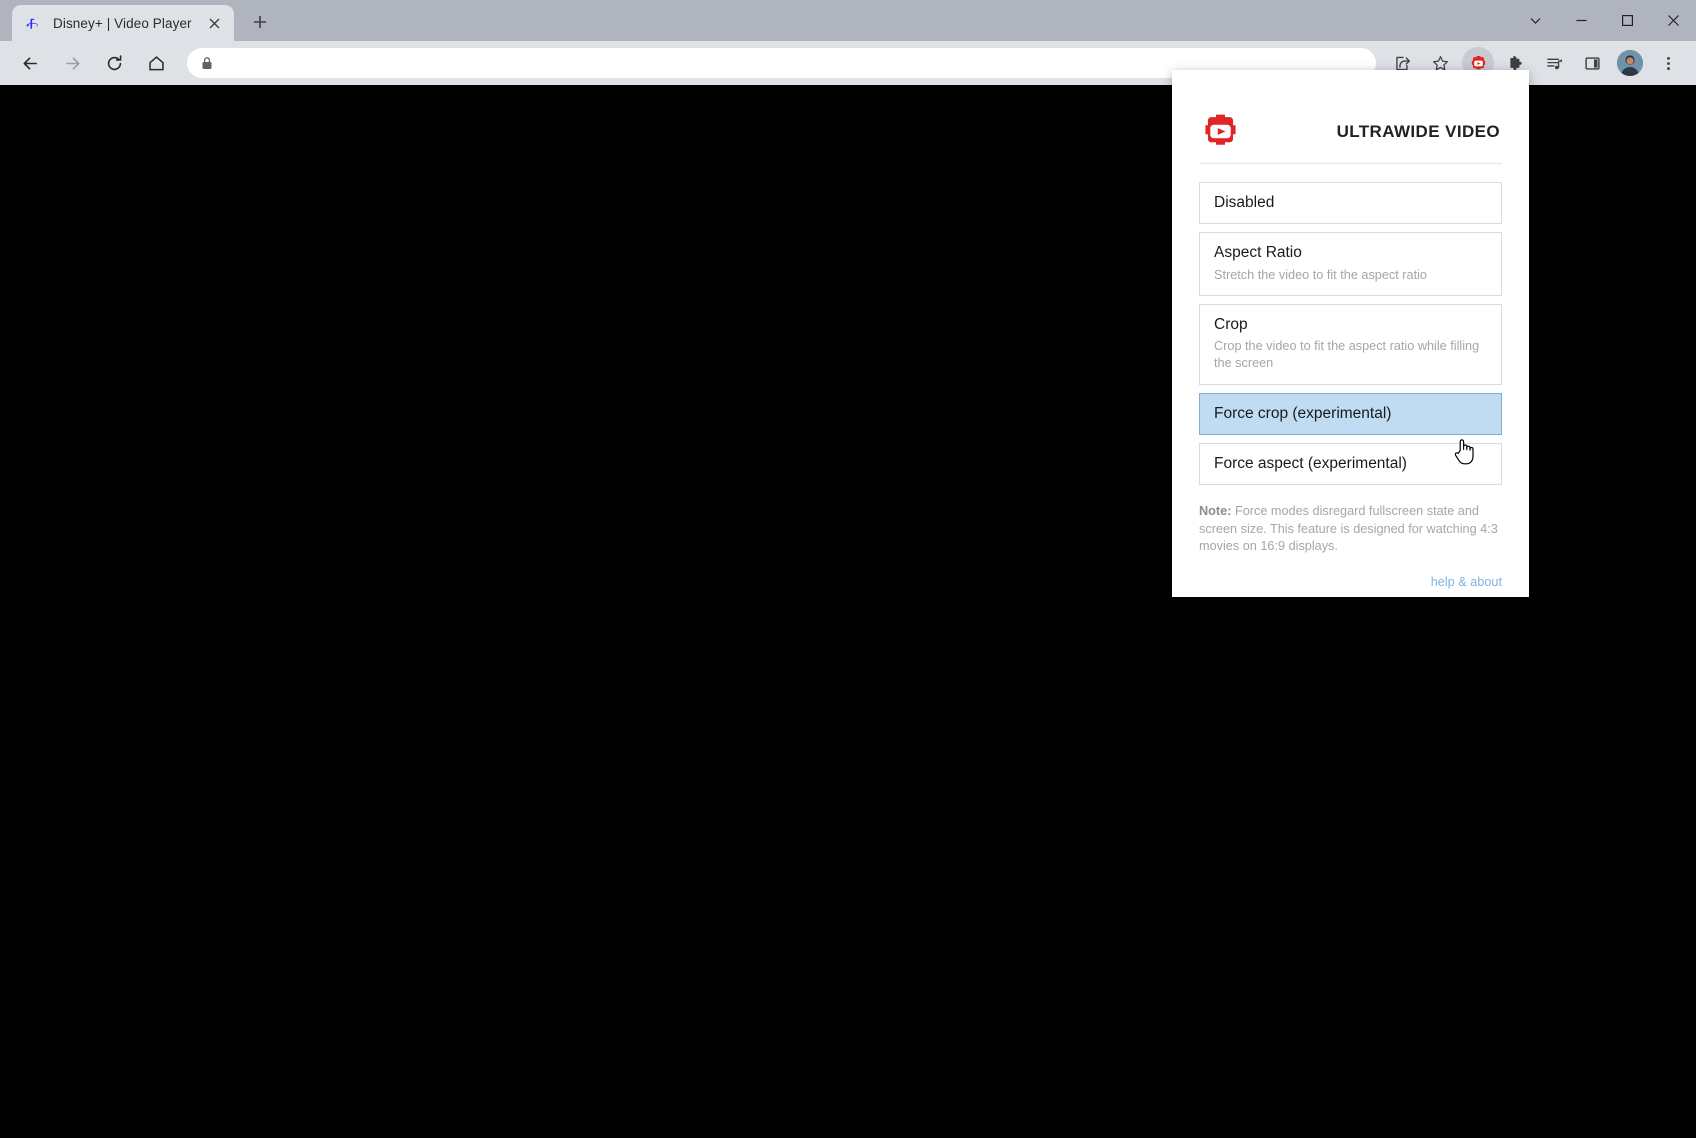 The height and width of the screenshot is (1138, 1696). I want to click on kebab-menu-icon, so click(1668, 63).